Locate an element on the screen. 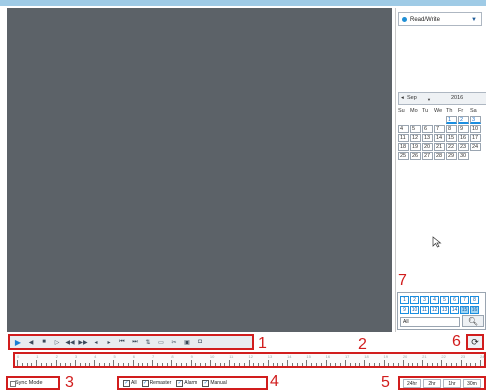 The width and height of the screenshot is (486, 392). channel-all-select: All is located at coordinates (430, 322).